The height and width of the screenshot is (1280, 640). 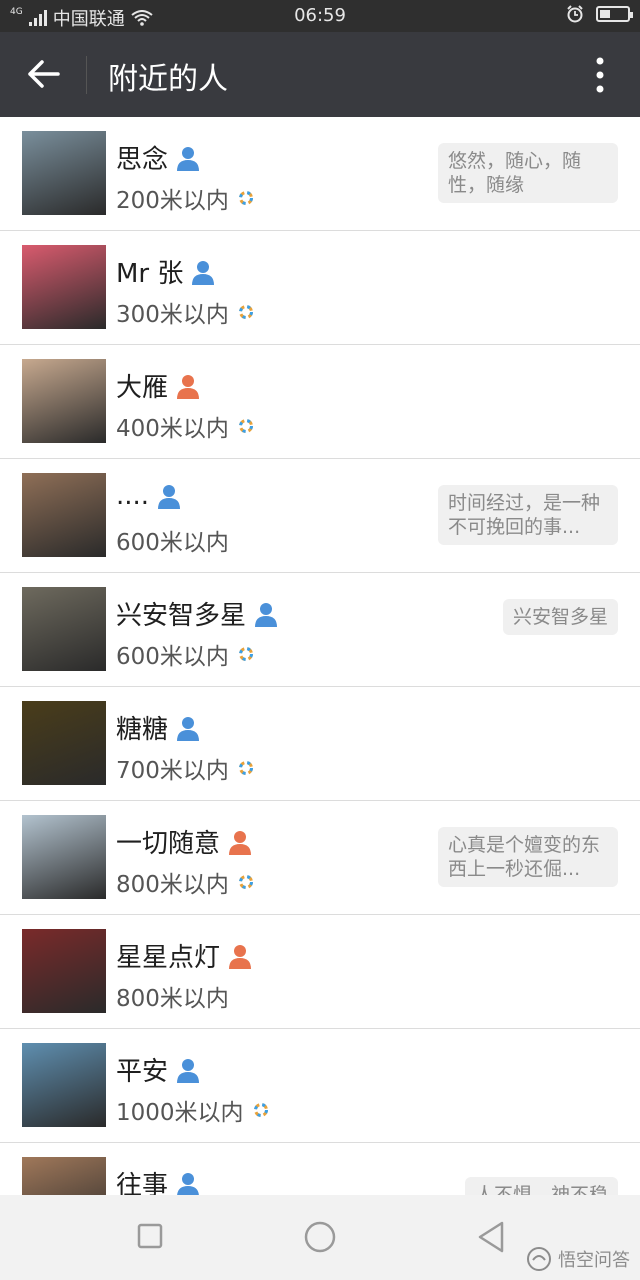 I want to click on watermark: 悟空问答, so click(x=578, y=1259).